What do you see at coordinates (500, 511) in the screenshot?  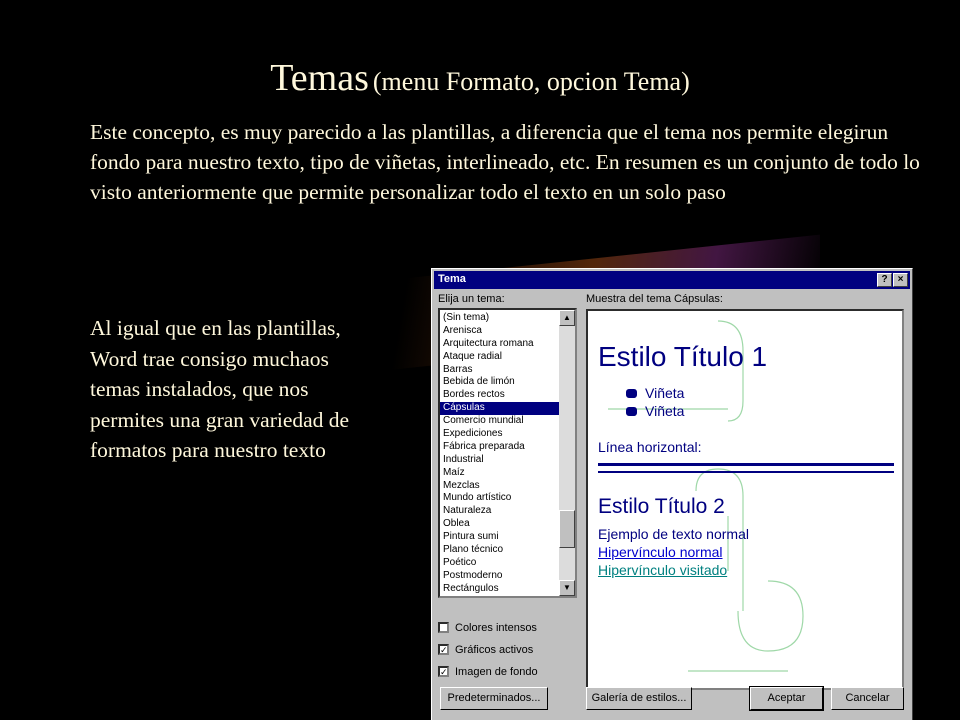 I see `theme-list-item: Naturaleza` at bounding box center [500, 511].